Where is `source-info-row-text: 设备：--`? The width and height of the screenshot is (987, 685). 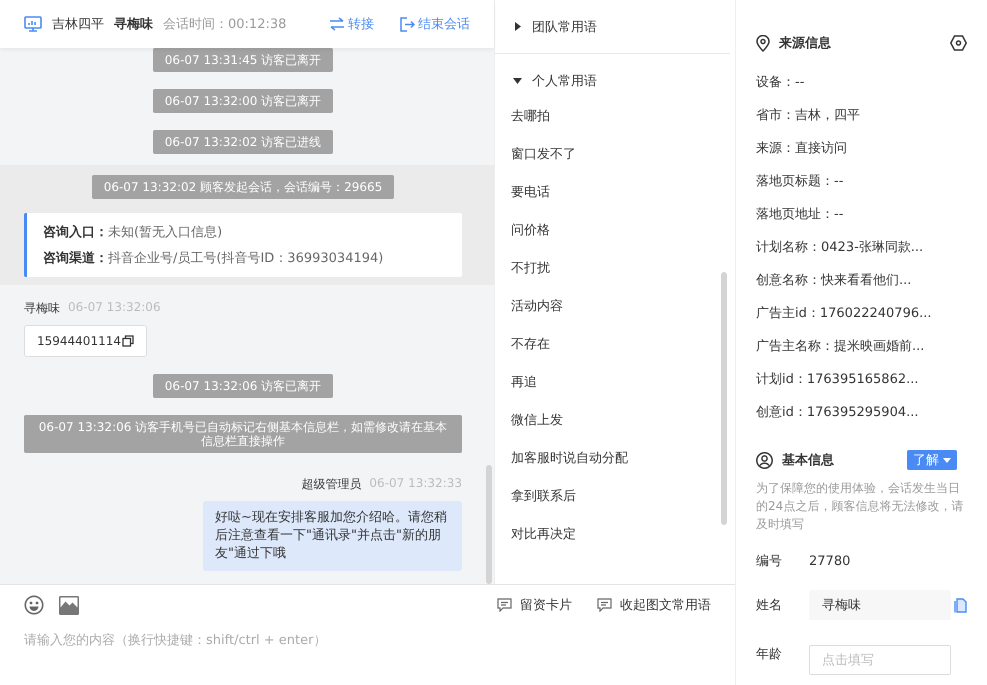 source-info-row-text: 设备：-- is located at coordinates (781, 83).